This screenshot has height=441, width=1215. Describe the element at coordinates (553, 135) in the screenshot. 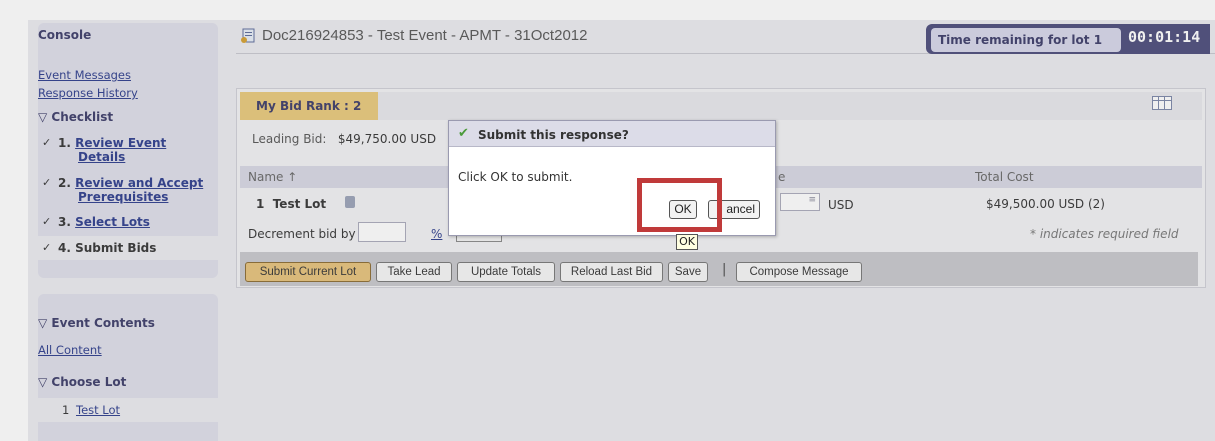

I see `dialog-title: Submit this response?` at that location.